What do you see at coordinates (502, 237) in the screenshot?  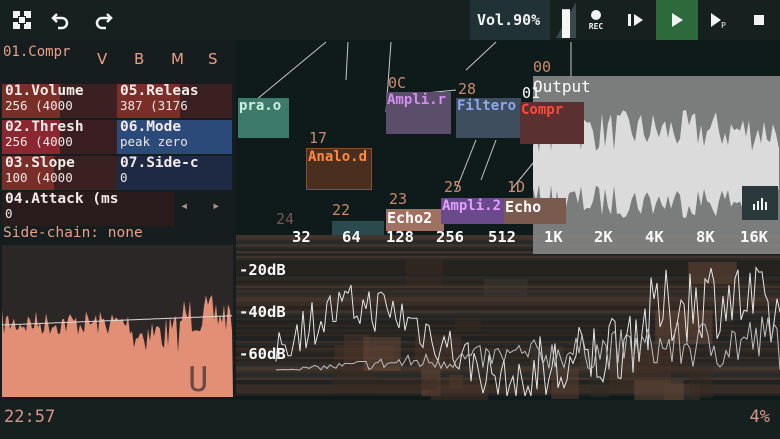 I see `freq-label: 512` at bounding box center [502, 237].